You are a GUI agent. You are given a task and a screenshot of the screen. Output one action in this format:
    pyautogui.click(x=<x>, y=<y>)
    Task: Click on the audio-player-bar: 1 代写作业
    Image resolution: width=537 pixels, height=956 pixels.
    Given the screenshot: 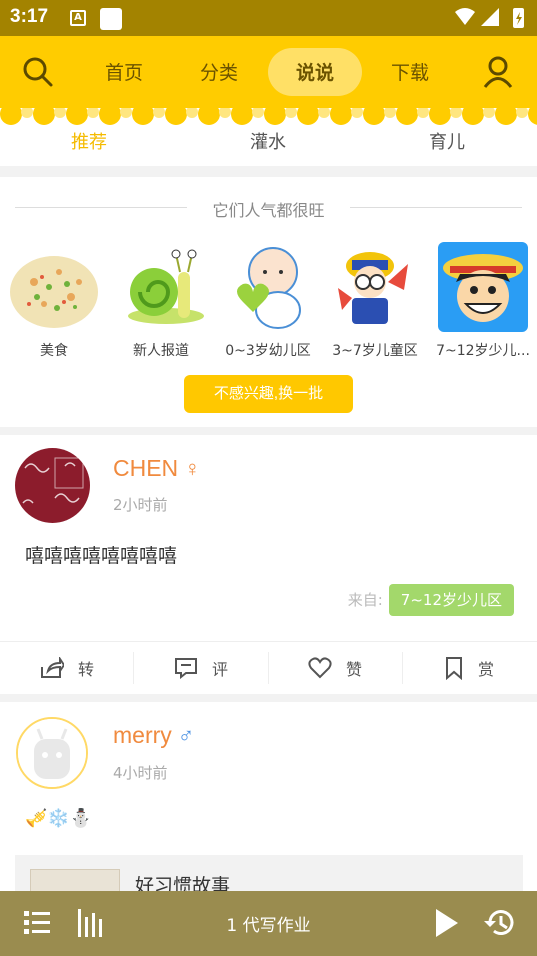 What is the action you would take?
    pyautogui.click(x=268, y=923)
    